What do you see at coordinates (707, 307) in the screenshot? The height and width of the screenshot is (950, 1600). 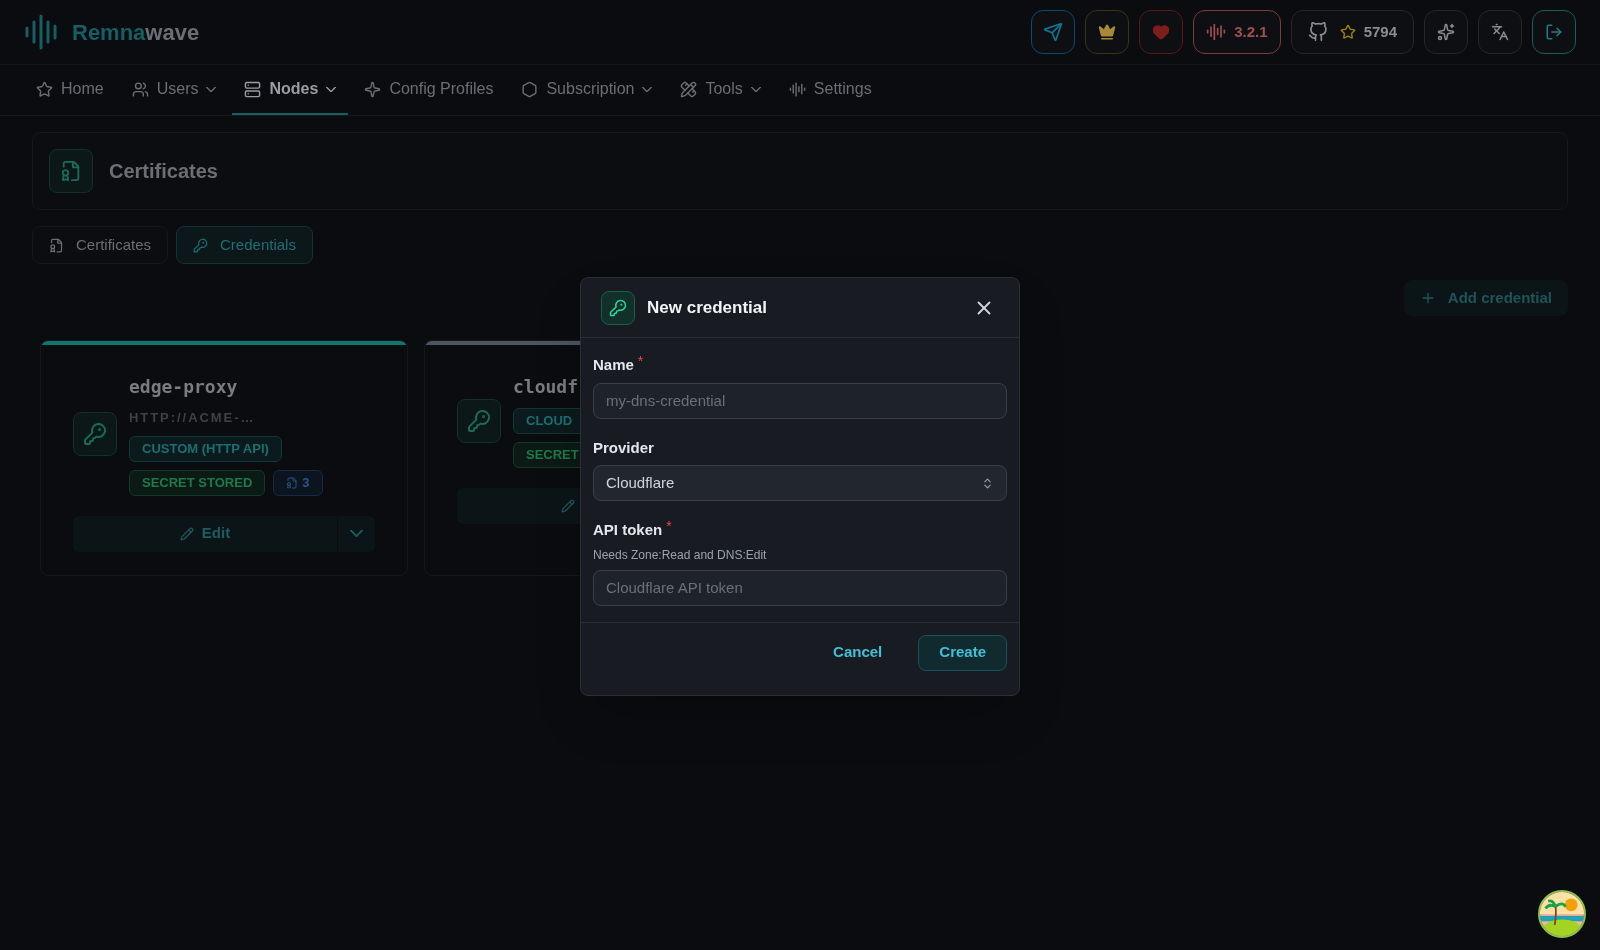 I see `dialog-title: New credential` at bounding box center [707, 307].